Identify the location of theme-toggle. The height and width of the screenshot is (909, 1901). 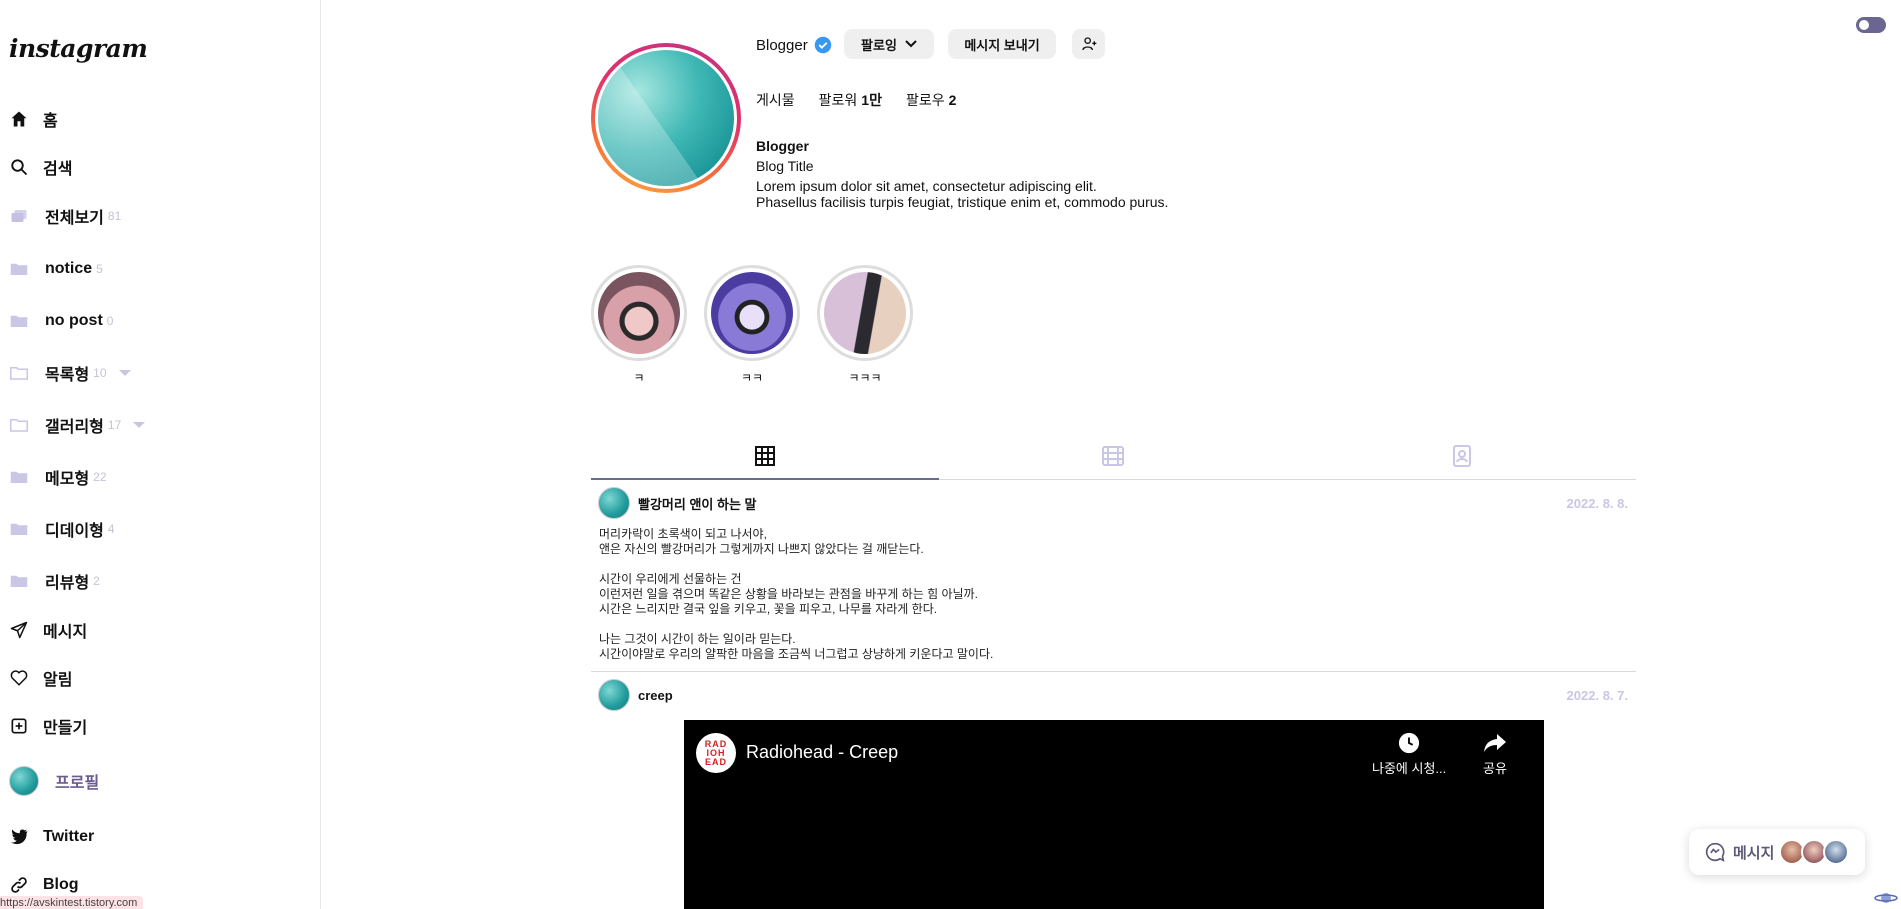
(1871, 25).